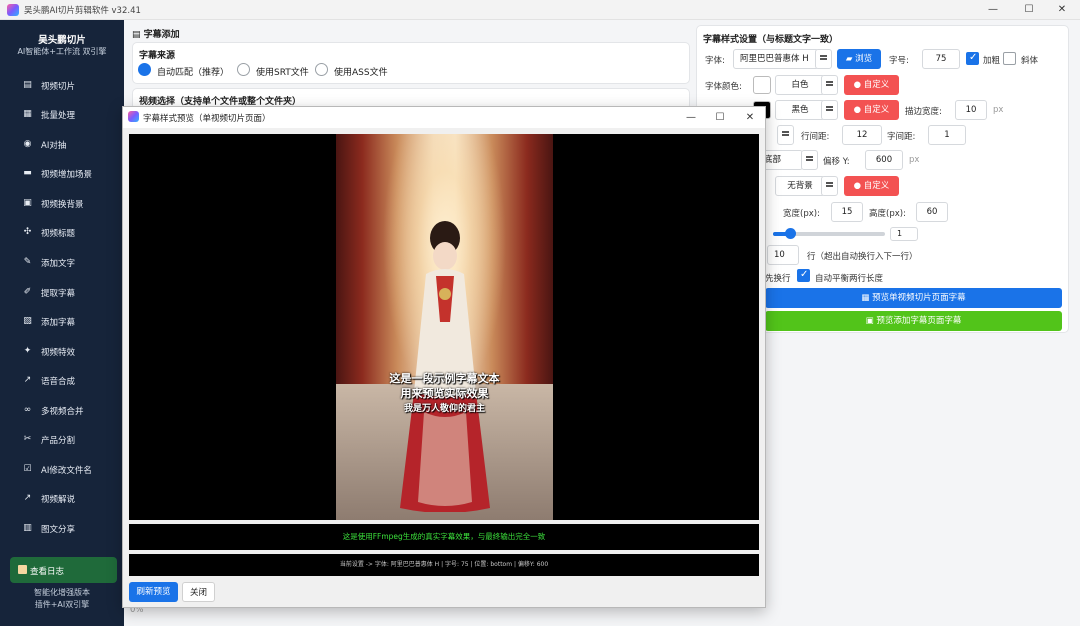 The height and width of the screenshot is (626, 1080). I want to click on close-dialog-button: 关闭, so click(198, 592).